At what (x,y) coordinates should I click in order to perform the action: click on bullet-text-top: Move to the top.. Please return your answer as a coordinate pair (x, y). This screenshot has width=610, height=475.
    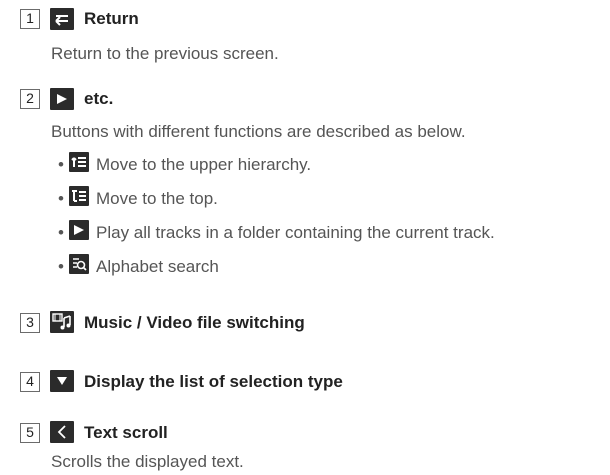
    Looking at the image, I should click on (157, 198).